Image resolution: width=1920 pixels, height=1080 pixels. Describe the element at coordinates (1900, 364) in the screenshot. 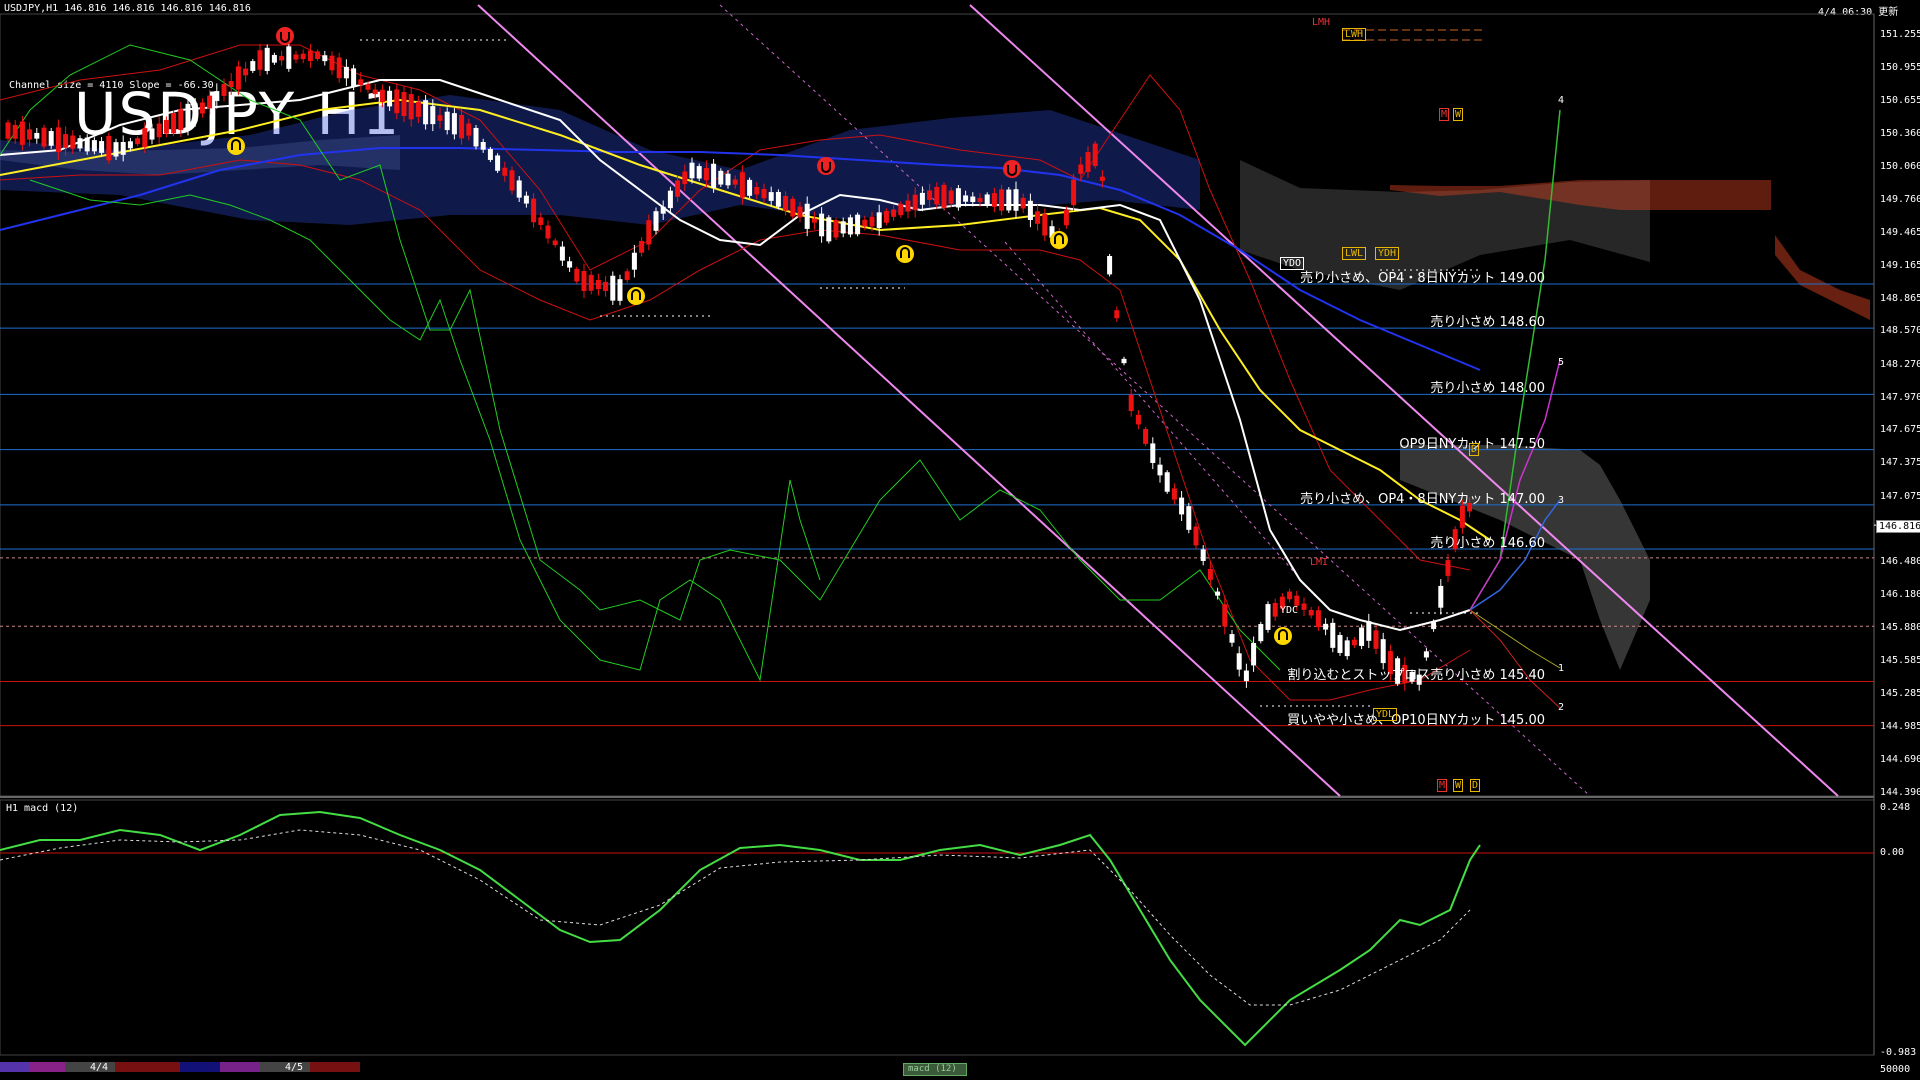

I see `price-tick: 148.270` at that location.